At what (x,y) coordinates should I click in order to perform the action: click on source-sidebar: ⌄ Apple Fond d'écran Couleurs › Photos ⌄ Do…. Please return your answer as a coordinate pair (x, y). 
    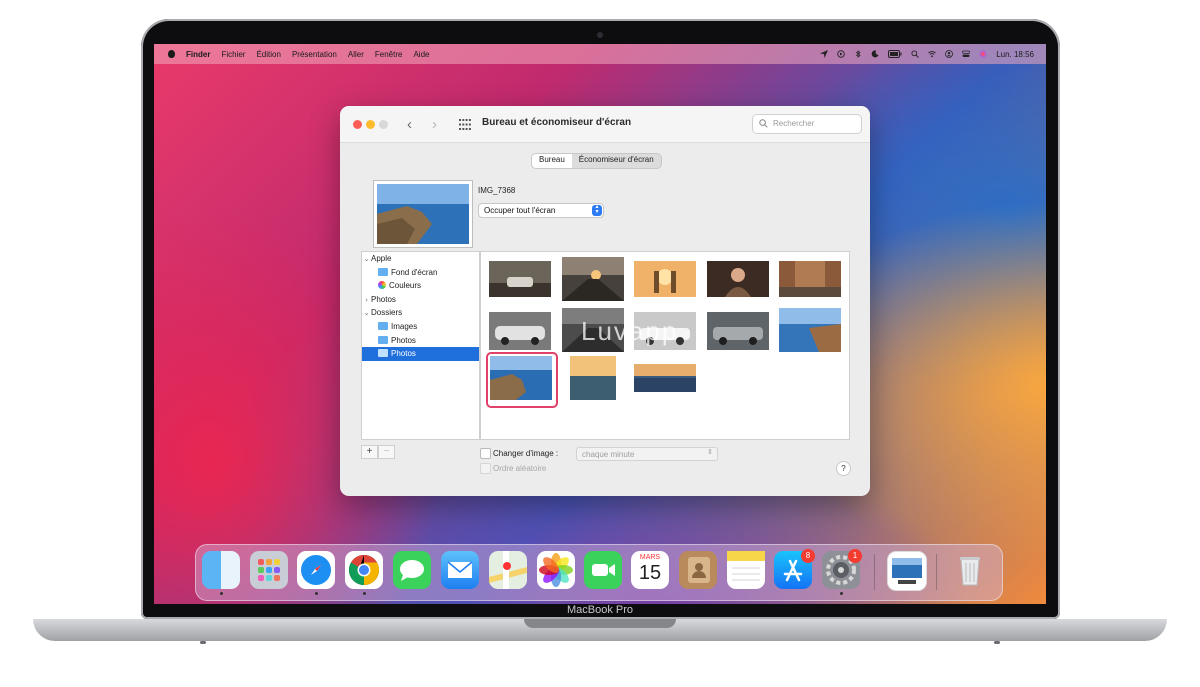
    Looking at the image, I should click on (420, 345).